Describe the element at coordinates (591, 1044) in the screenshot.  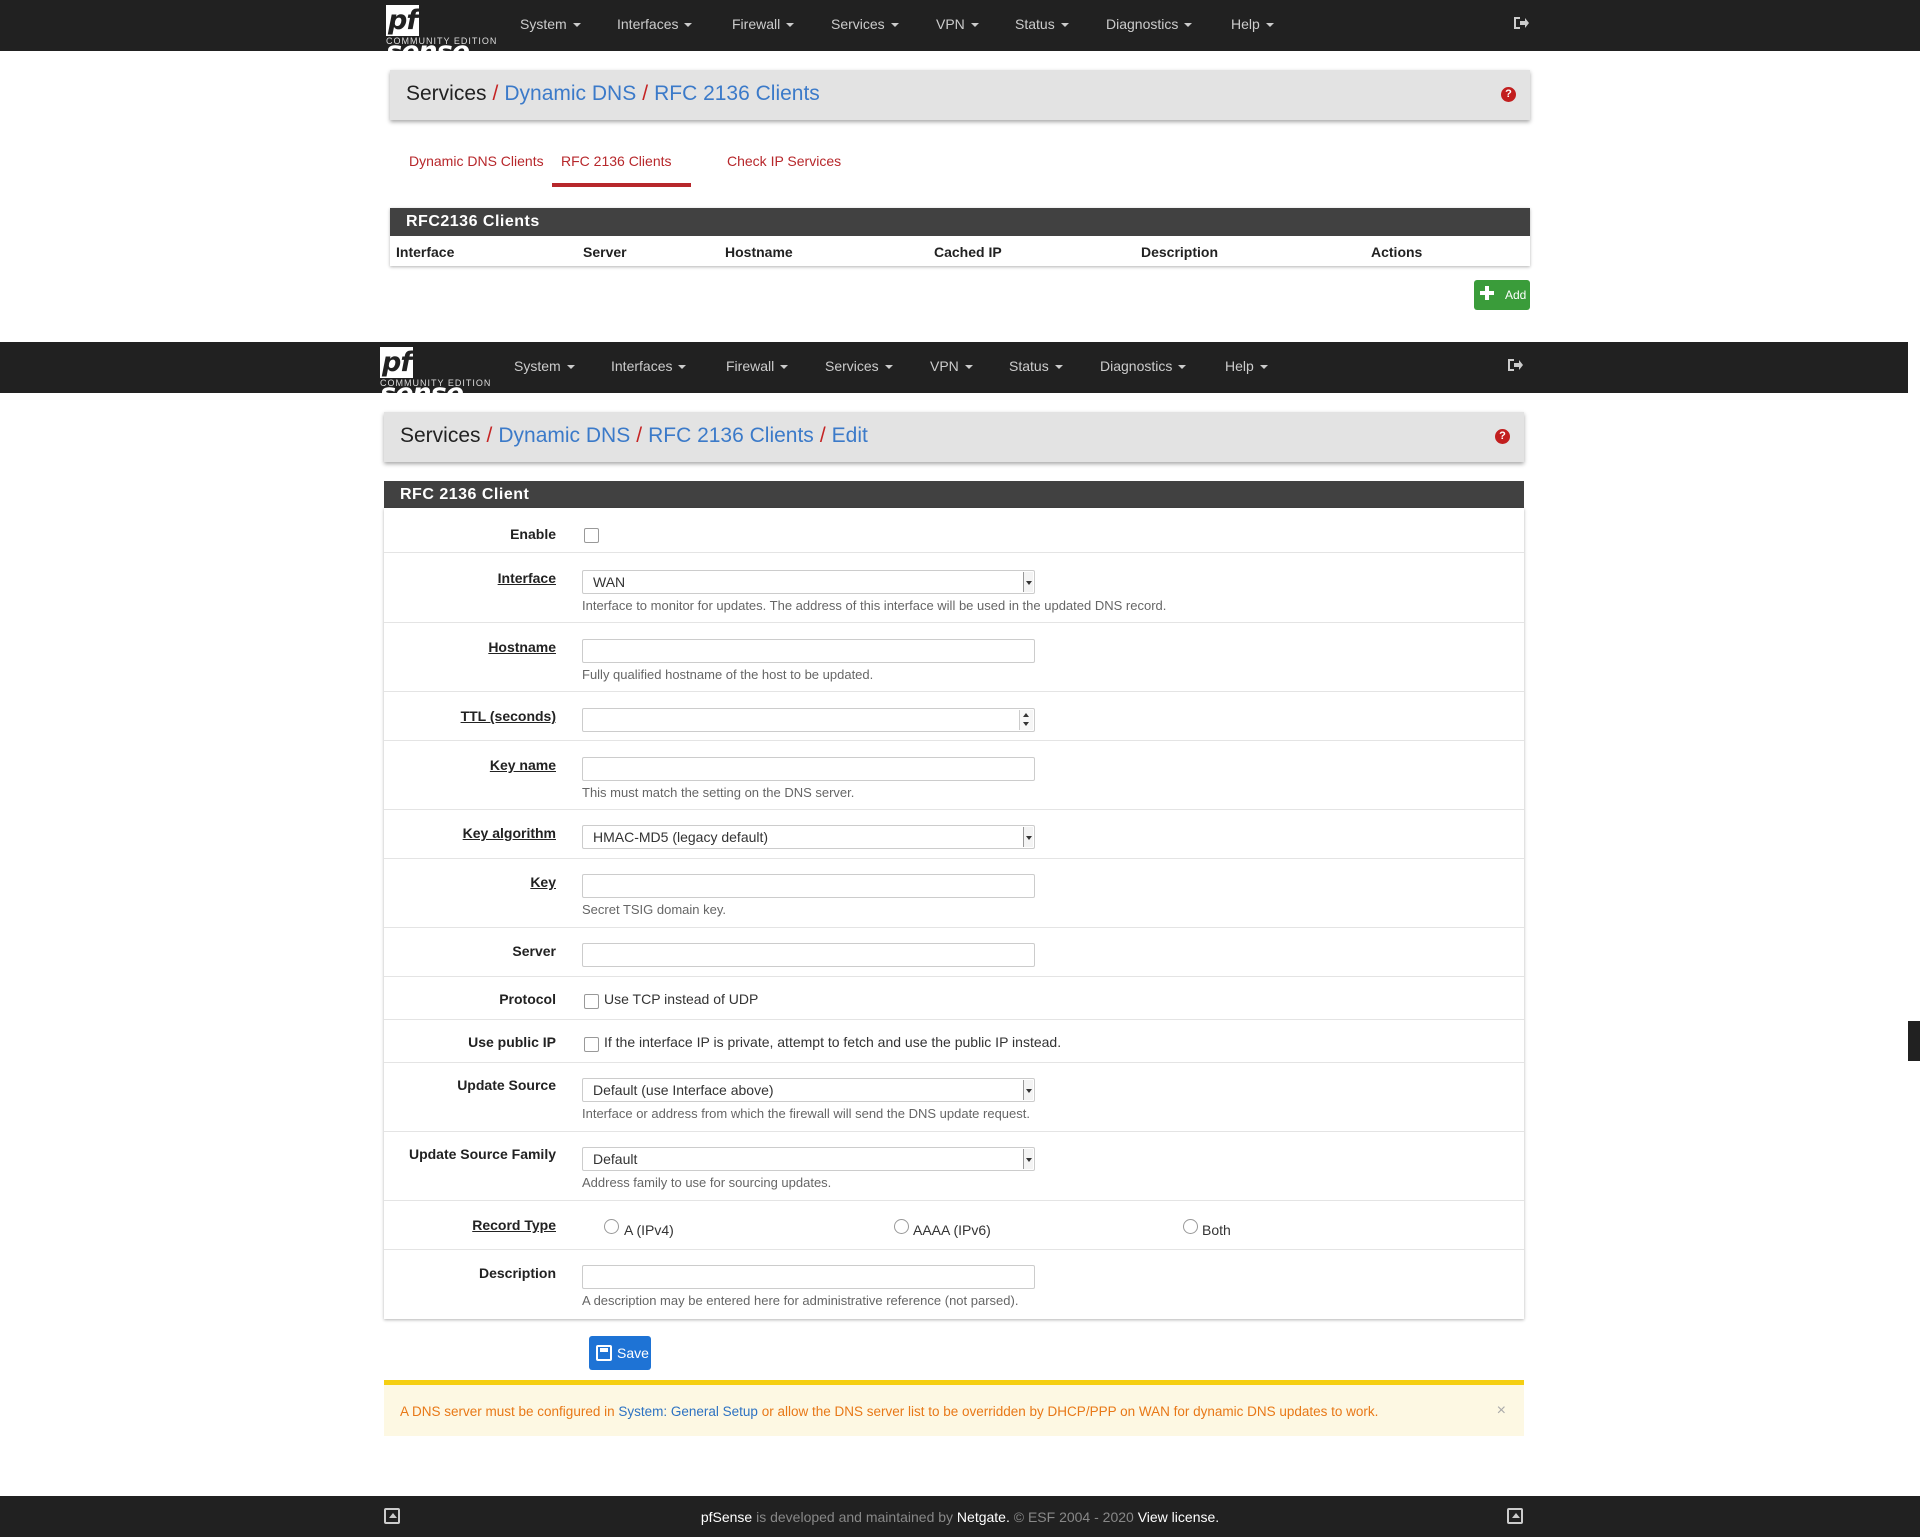
I see `publicip-checkbox` at that location.